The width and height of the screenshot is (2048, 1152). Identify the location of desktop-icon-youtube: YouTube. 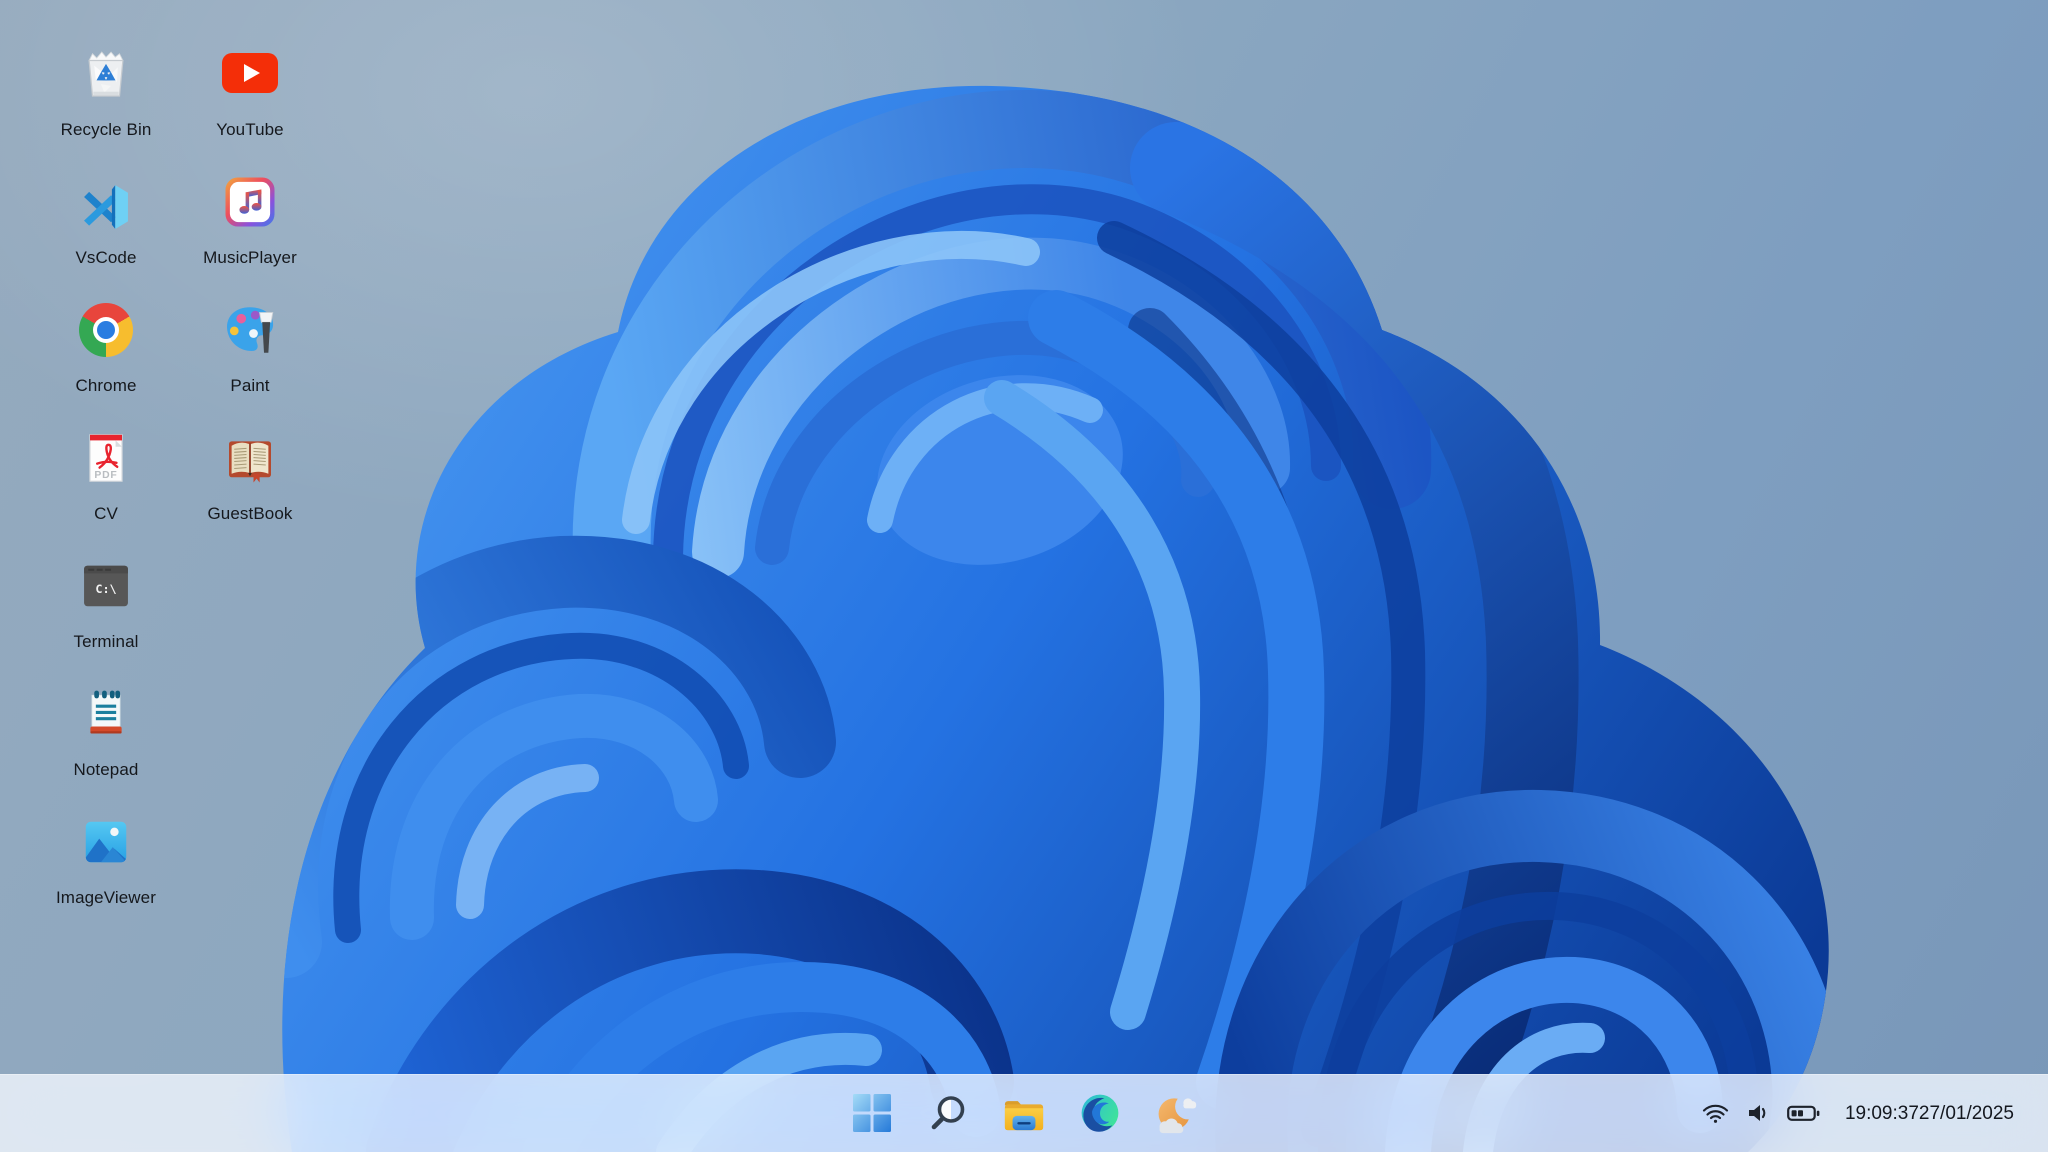
(250, 92).